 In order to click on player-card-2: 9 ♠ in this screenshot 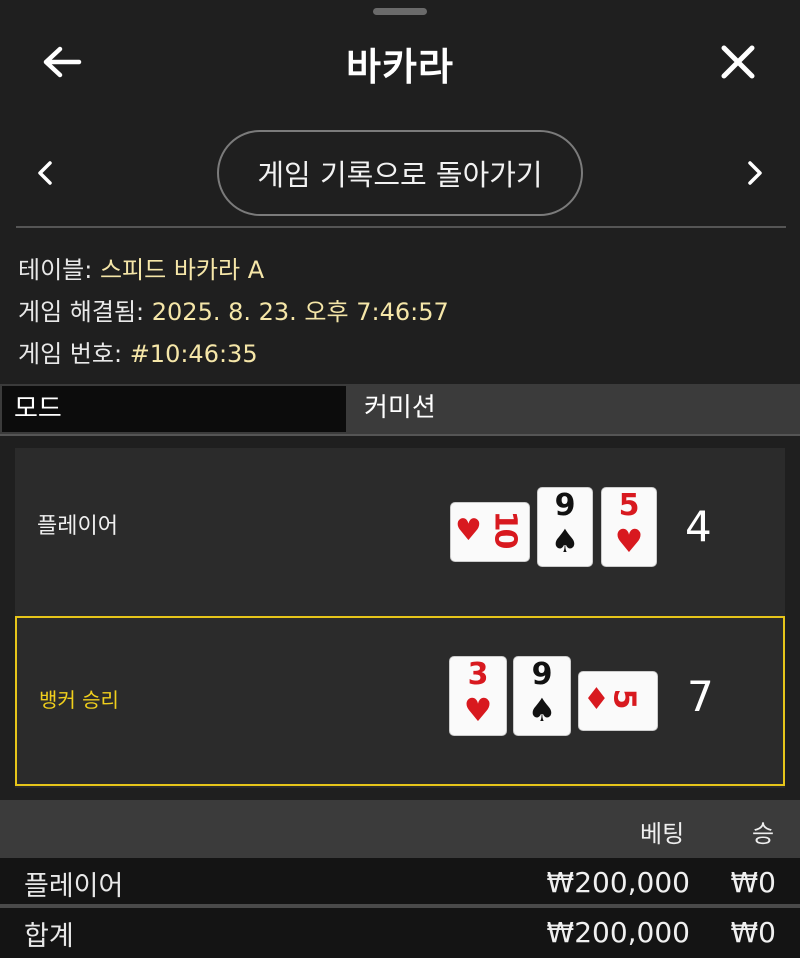, I will do `click(565, 527)`.